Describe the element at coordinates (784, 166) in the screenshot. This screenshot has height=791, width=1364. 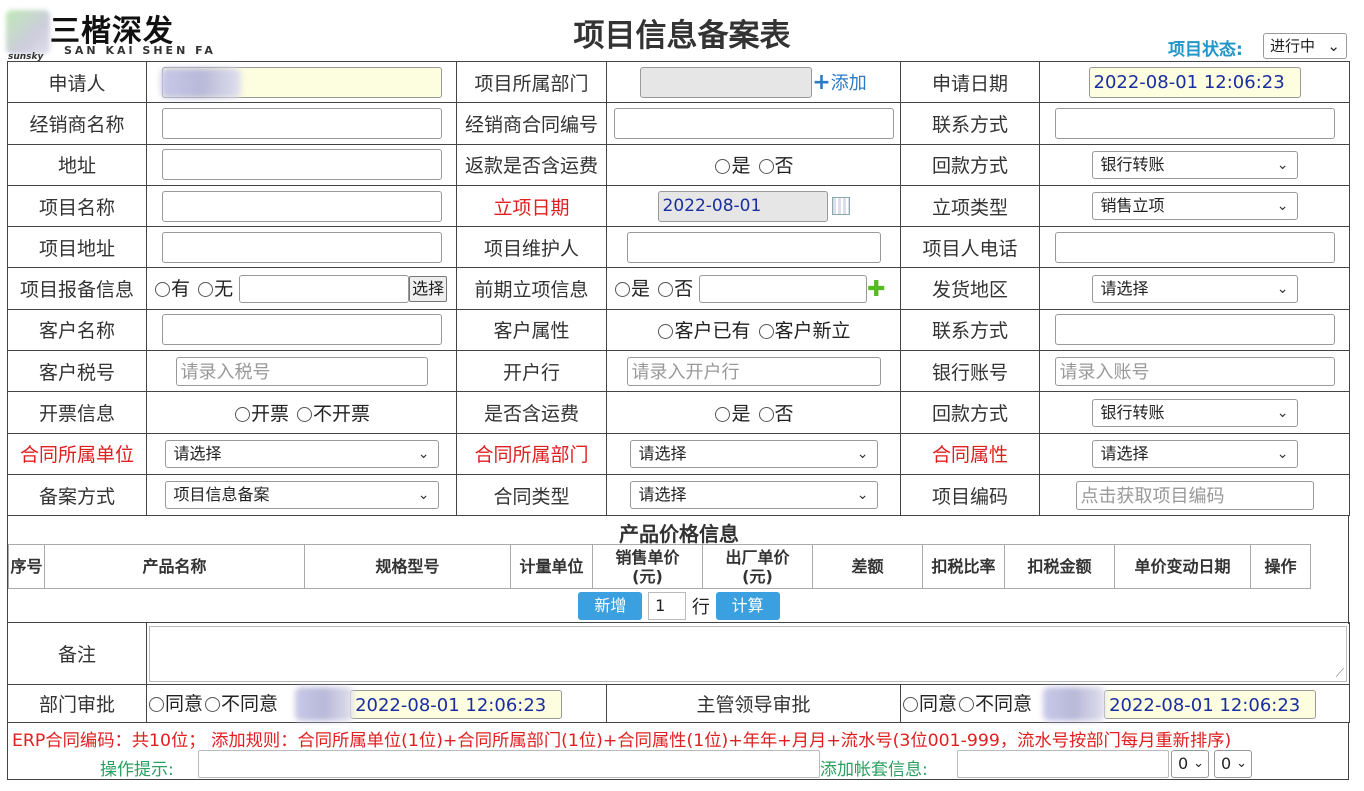
I see `rebate-no-label: 否` at that location.